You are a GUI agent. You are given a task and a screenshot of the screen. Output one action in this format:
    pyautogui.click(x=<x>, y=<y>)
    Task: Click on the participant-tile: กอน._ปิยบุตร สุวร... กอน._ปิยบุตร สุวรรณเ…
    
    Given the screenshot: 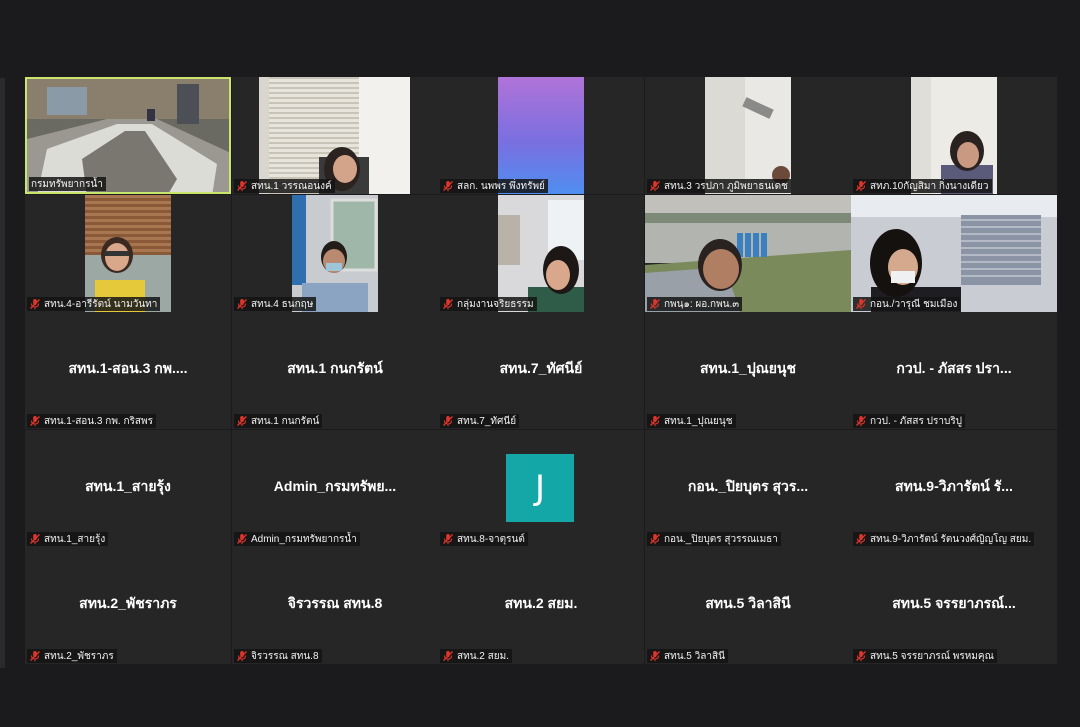 What is the action you would take?
    pyautogui.click(x=748, y=488)
    